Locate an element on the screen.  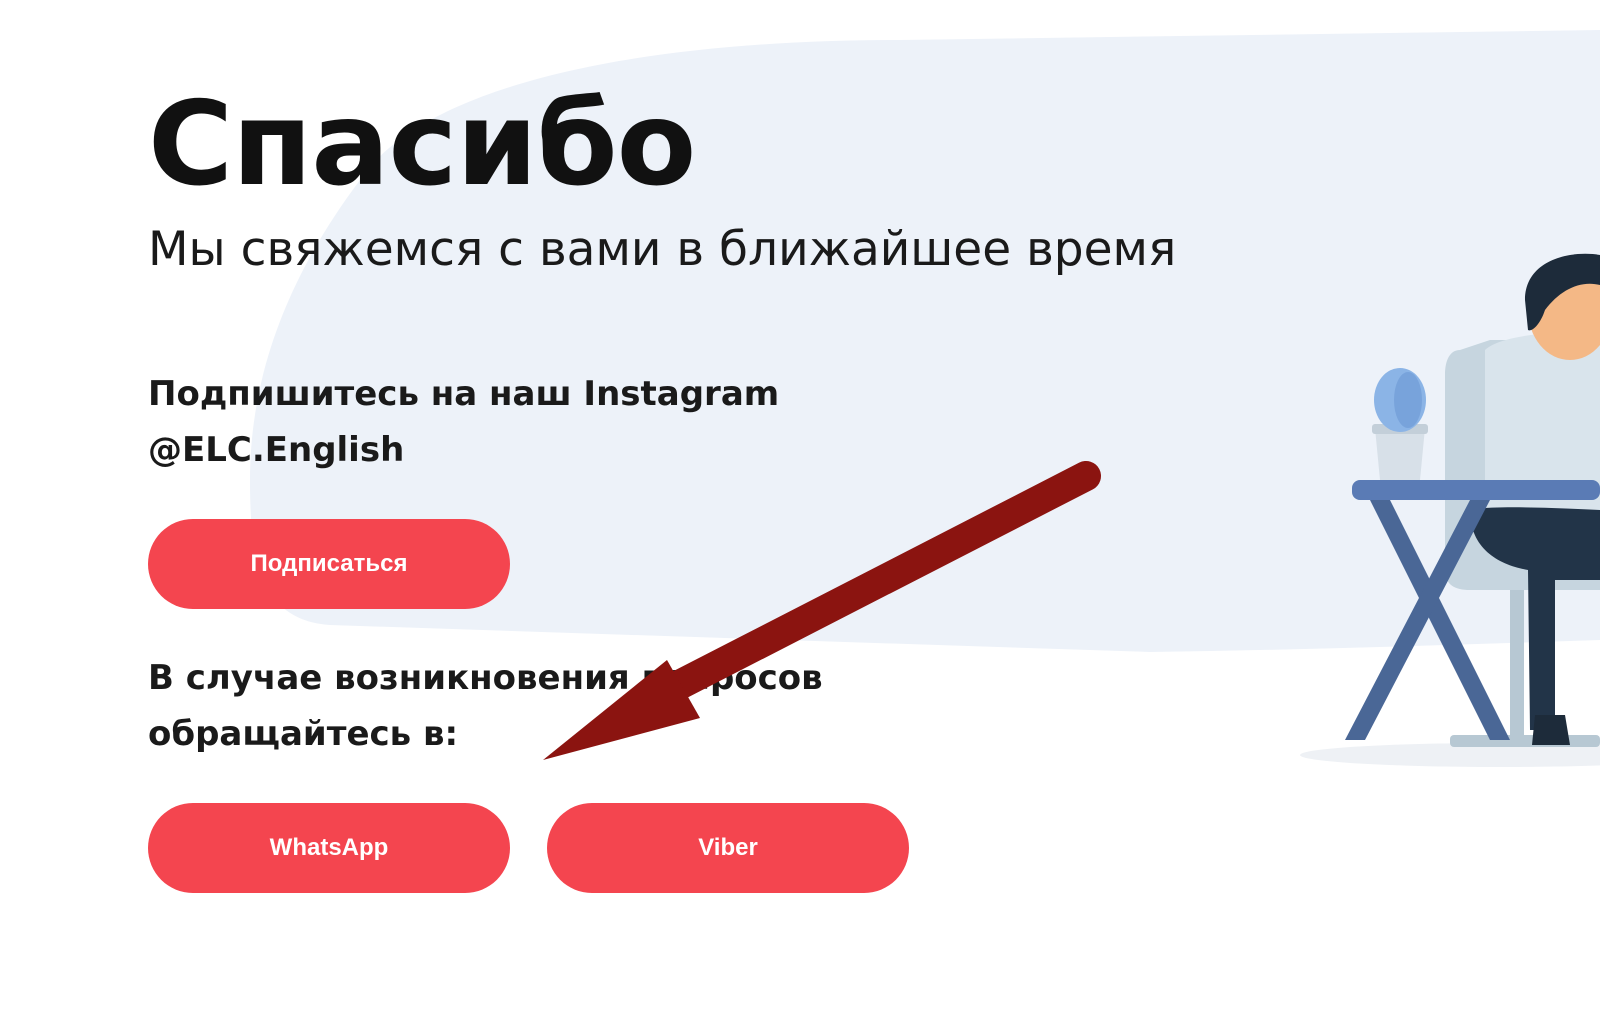
contact-line-1: В случае возникновения вопросов is located at coordinates (485, 678).